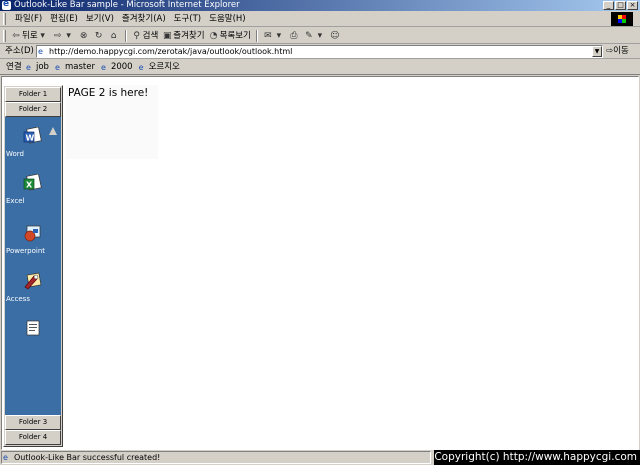  Describe the element at coordinates (33, 422) in the screenshot. I see `folder-3-button: Folder 3` at that location.